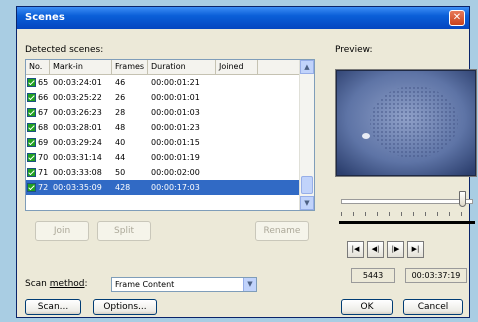  Describe the element at coordinates (81, 67) in the screenshot. I see `column-header-mark-in: Mark-in` at that location.